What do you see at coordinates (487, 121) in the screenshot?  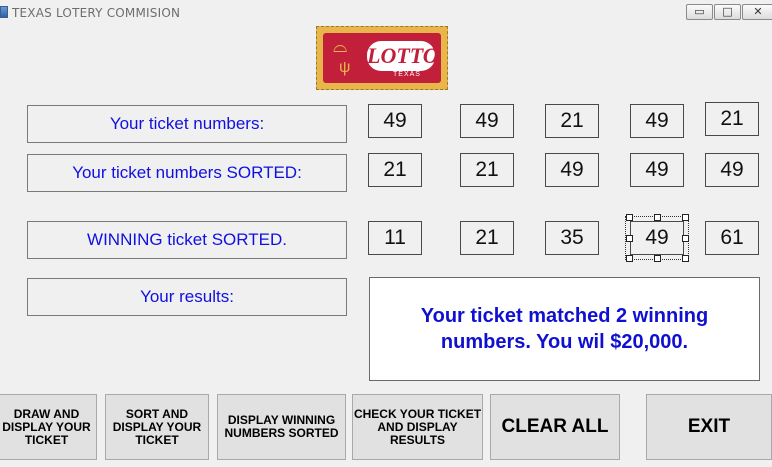 I see `ticket-number-2: 49` at bounding box center [487, 121].